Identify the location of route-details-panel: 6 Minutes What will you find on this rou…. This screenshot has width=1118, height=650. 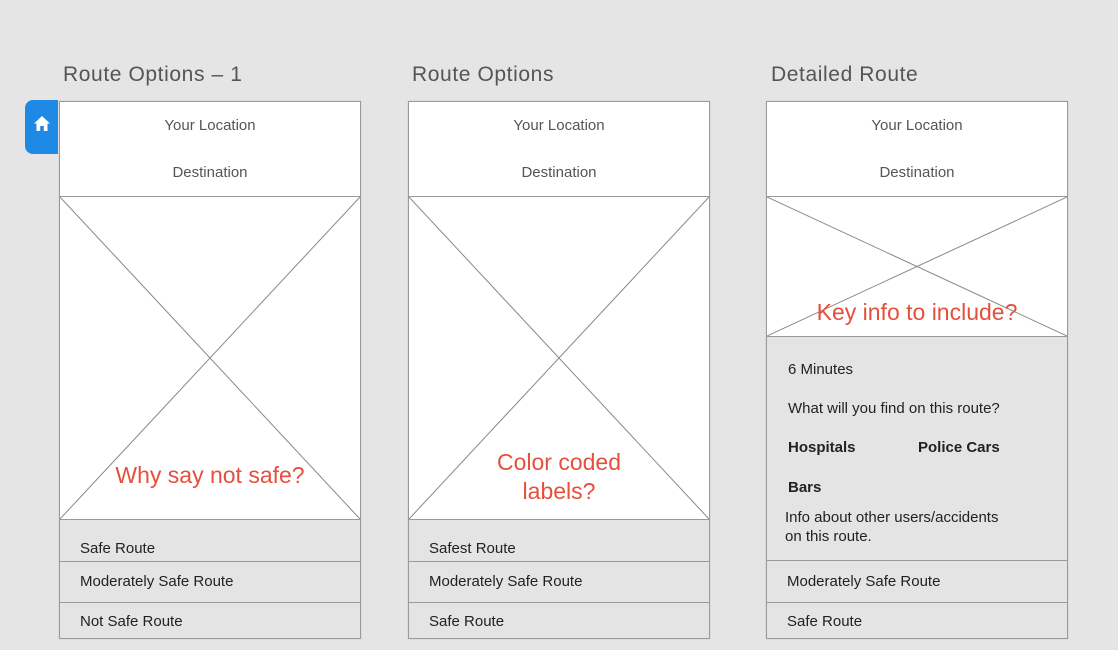
(917, 448).